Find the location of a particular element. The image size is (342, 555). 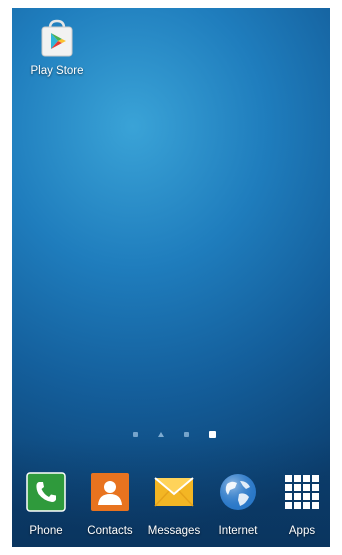

dock-contacts: Contacts is located at coordinates (110, 505).